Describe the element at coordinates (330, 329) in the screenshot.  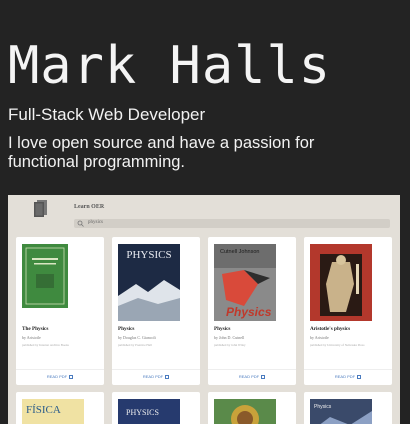
I see `book-title: Aristotle's physics` at that location.